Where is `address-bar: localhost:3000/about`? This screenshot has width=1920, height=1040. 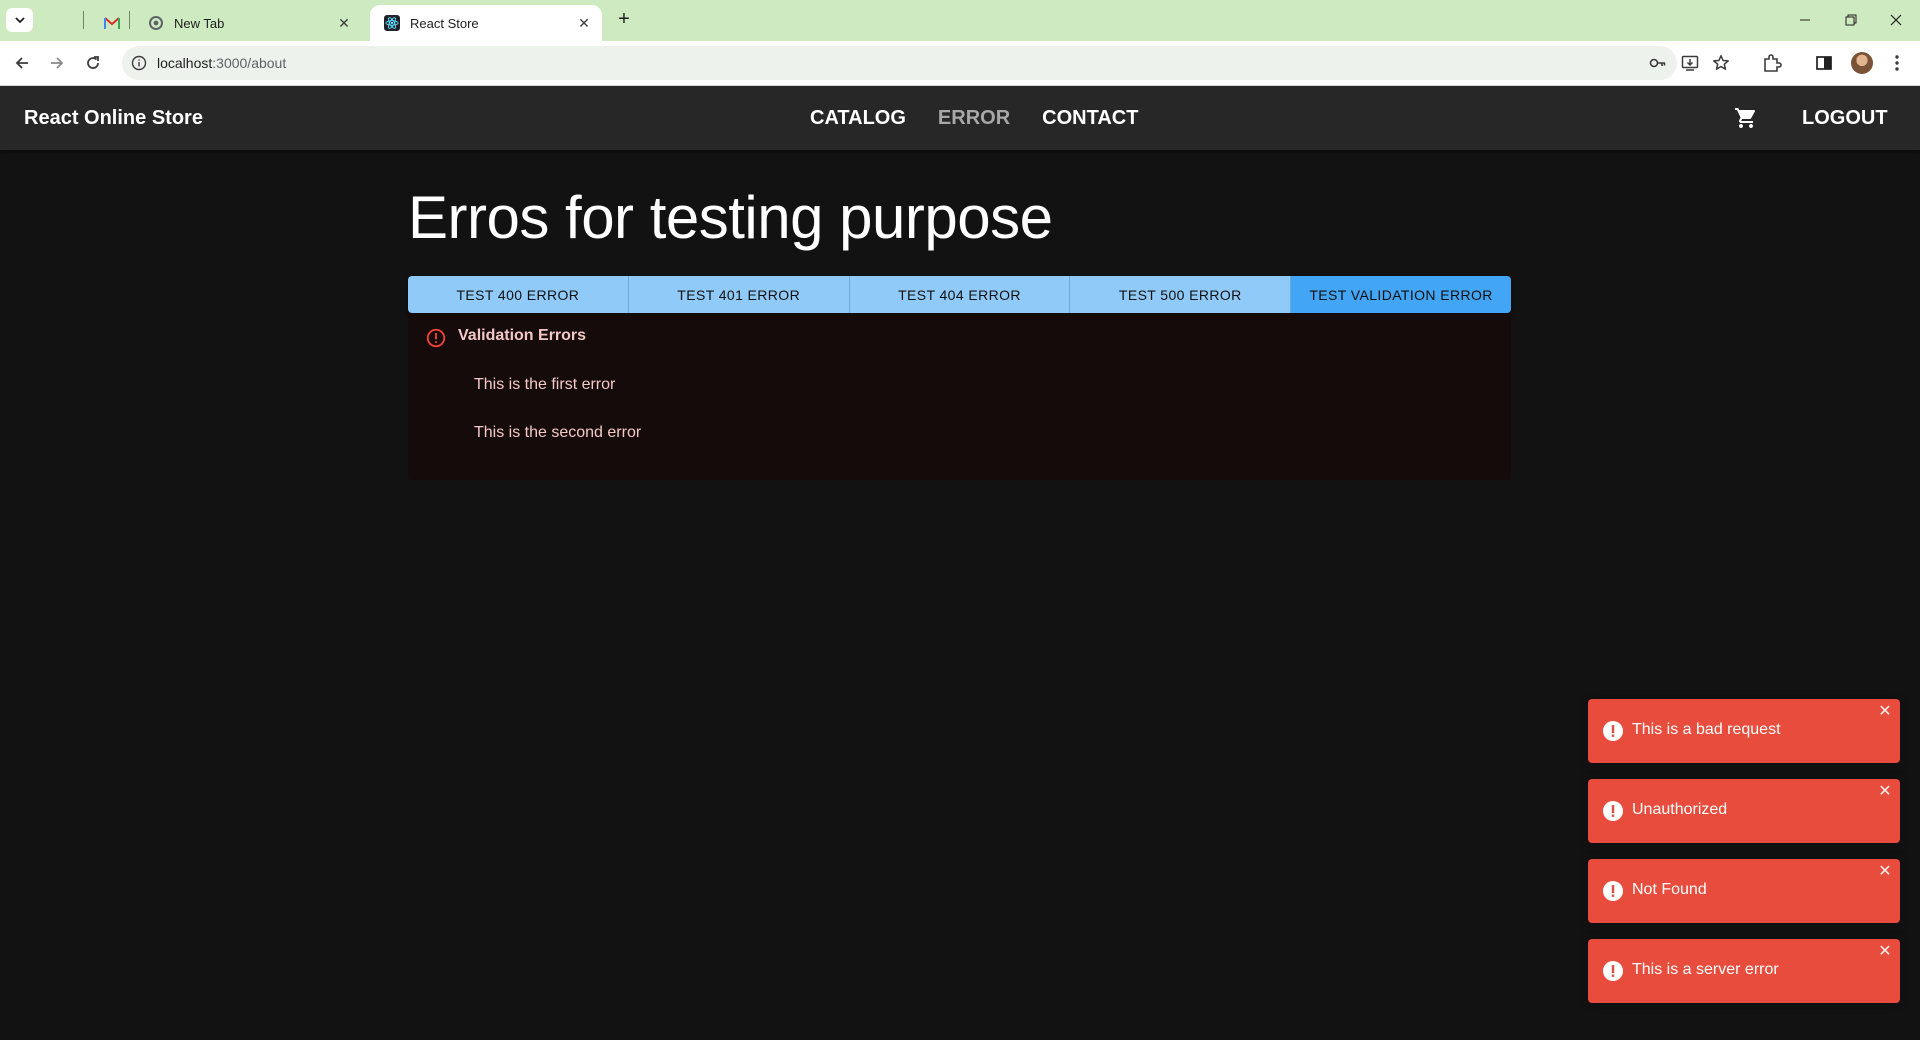
address-bar: localhost:3000/about is located at coordinates (925, 63).